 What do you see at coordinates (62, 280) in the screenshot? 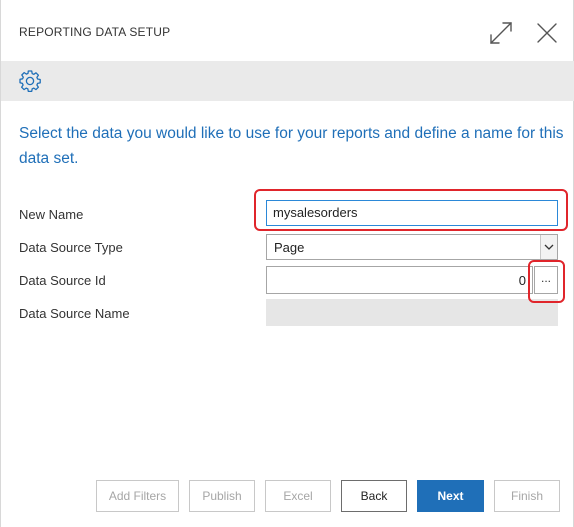
I see `data-source-id-label: Data Source Id` at bounding box center [62, 280].